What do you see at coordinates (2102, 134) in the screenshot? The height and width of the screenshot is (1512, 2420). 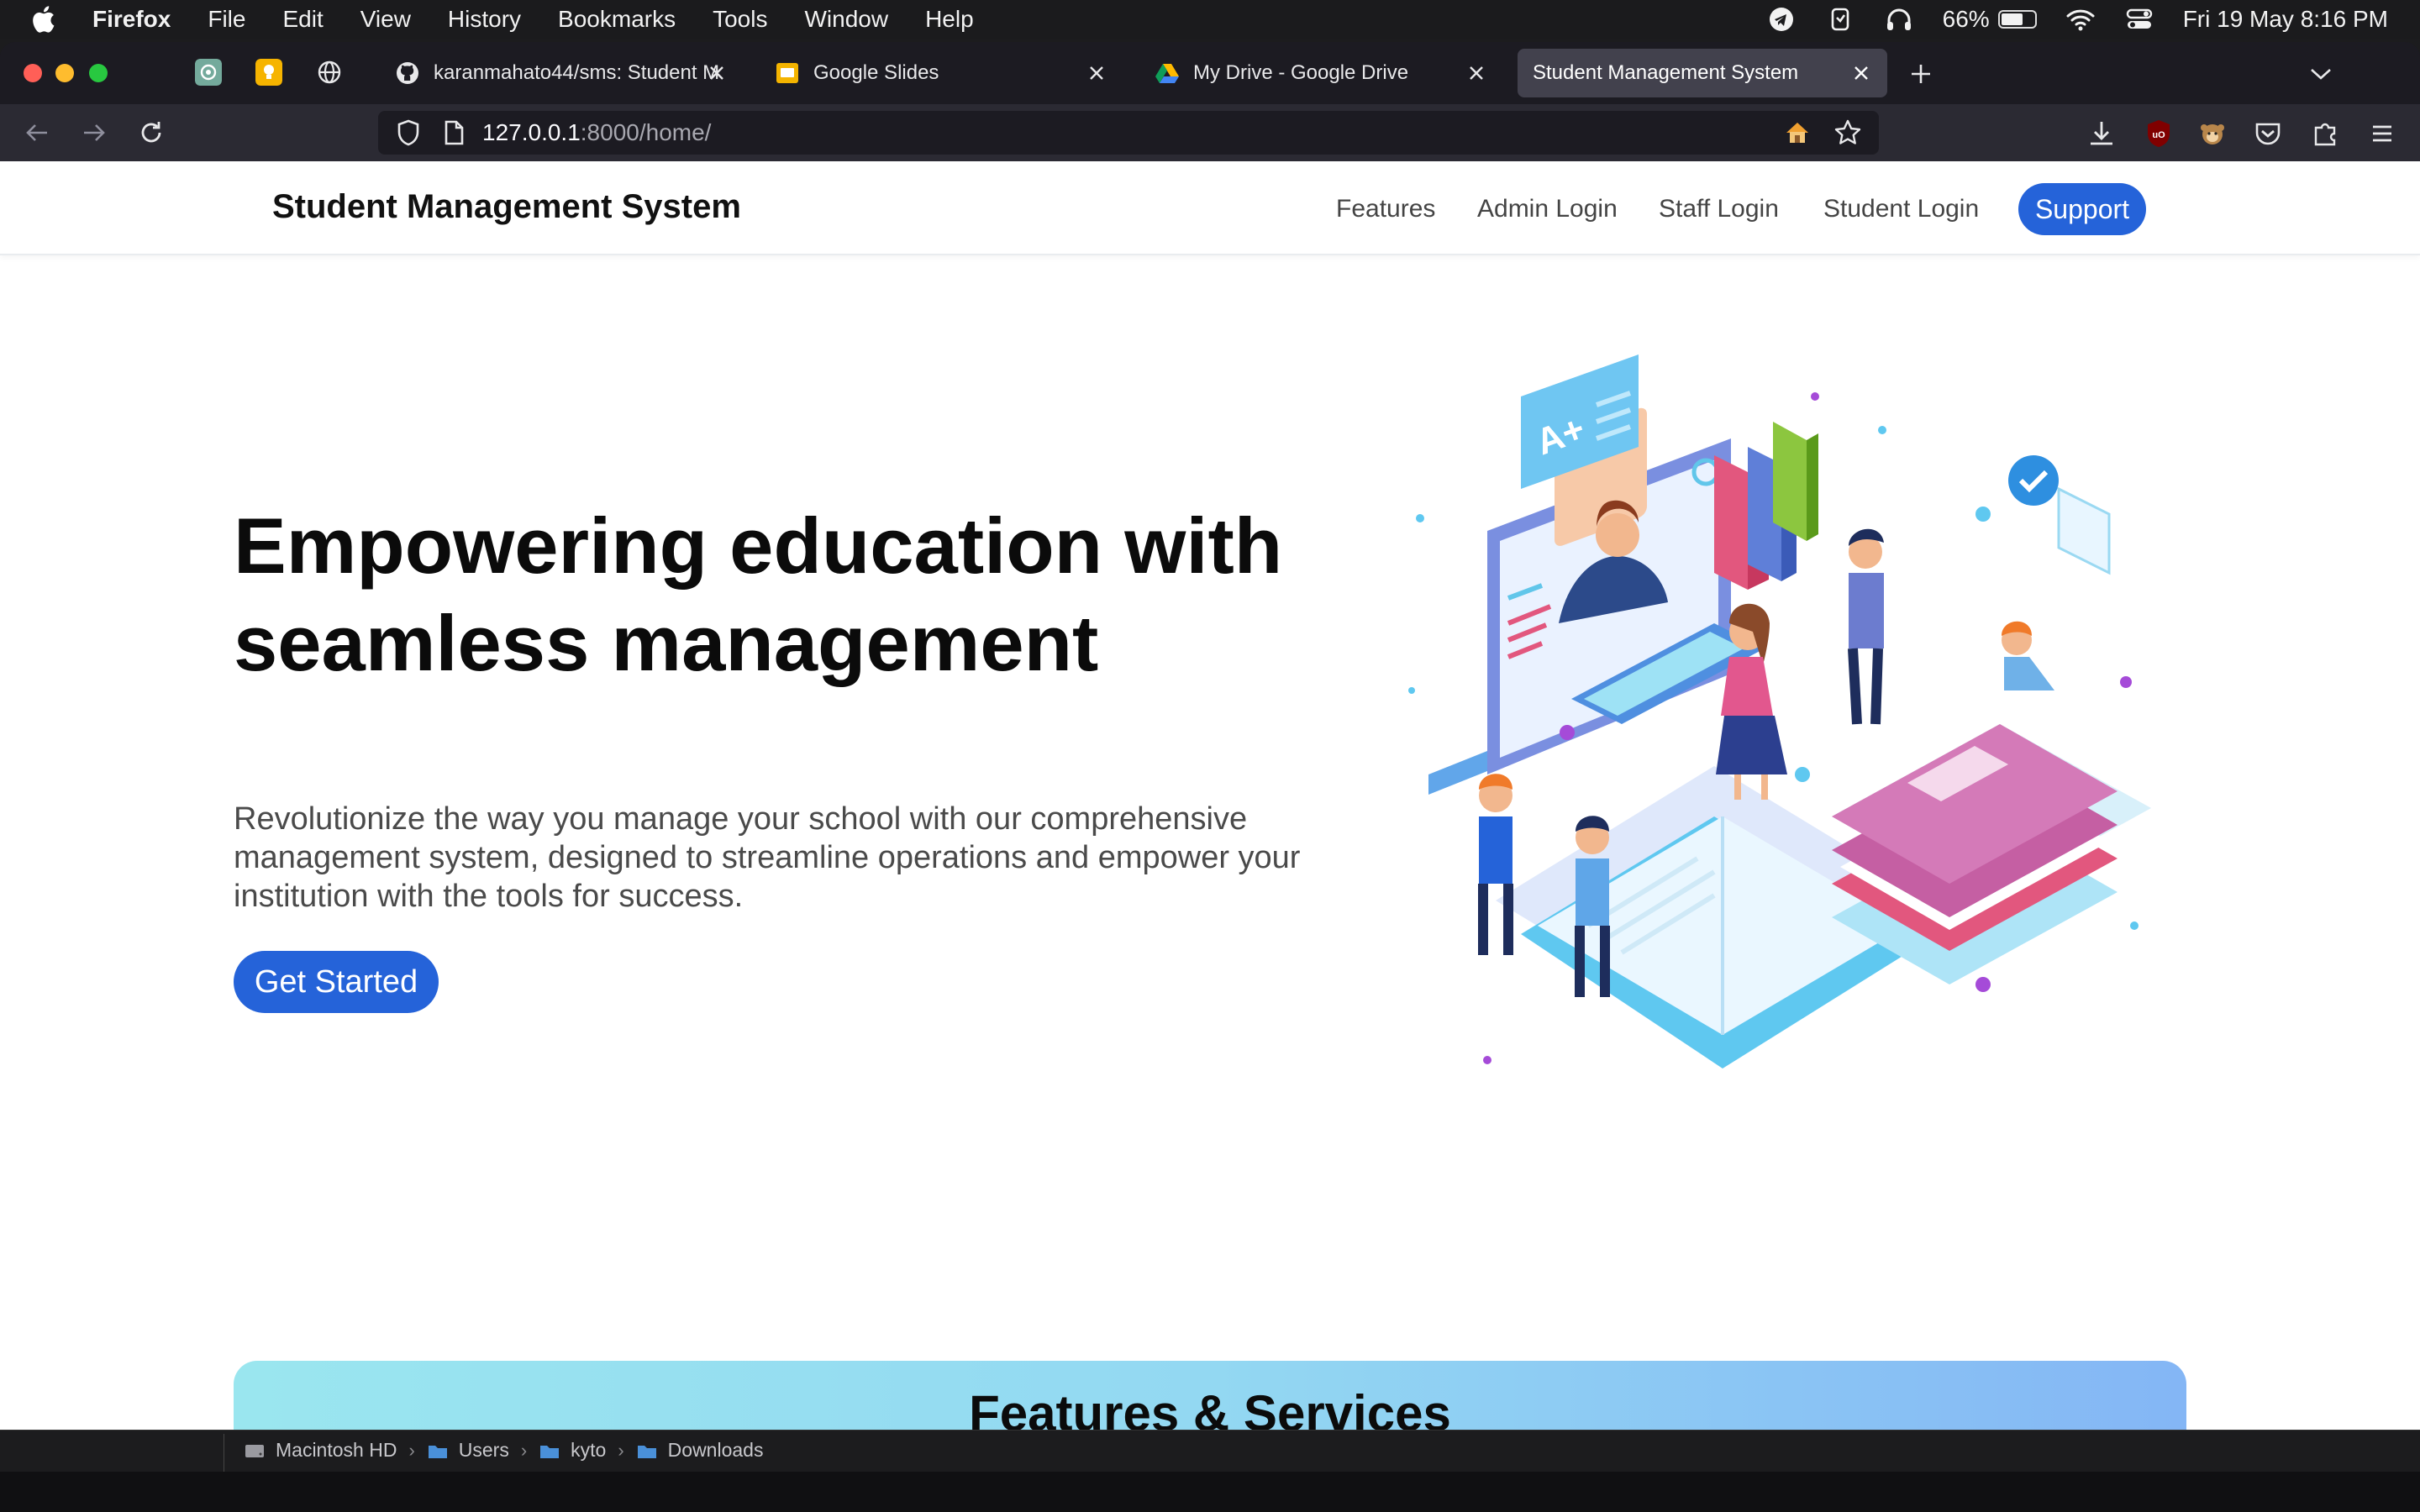 I see `downloads-icon` at bounding box center [2102, 134].